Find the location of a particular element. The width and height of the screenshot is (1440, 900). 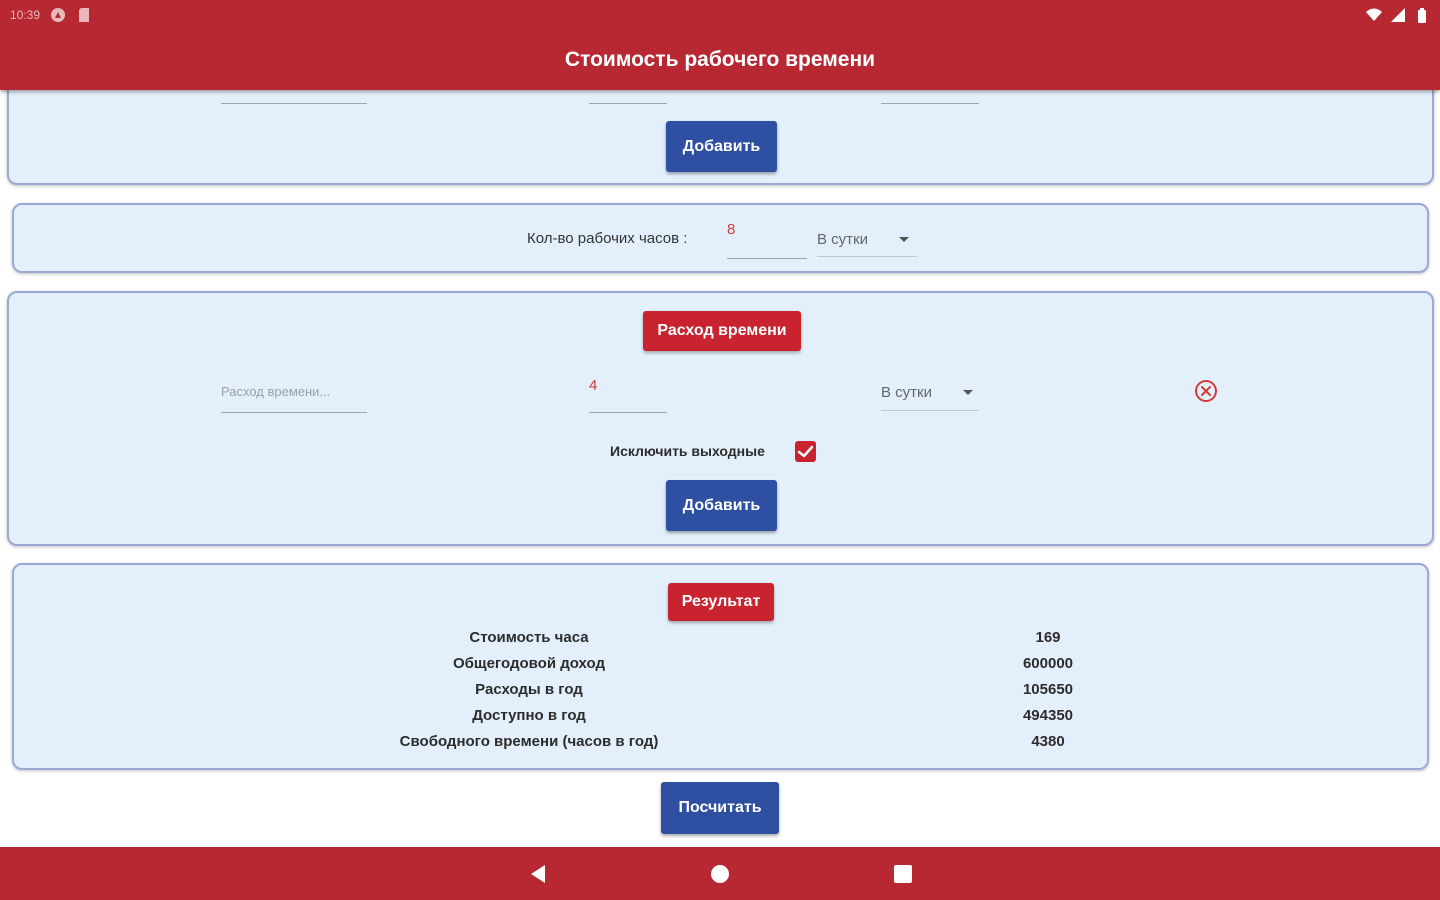

cell-signal-icon is located at coordinates (1398, 15).